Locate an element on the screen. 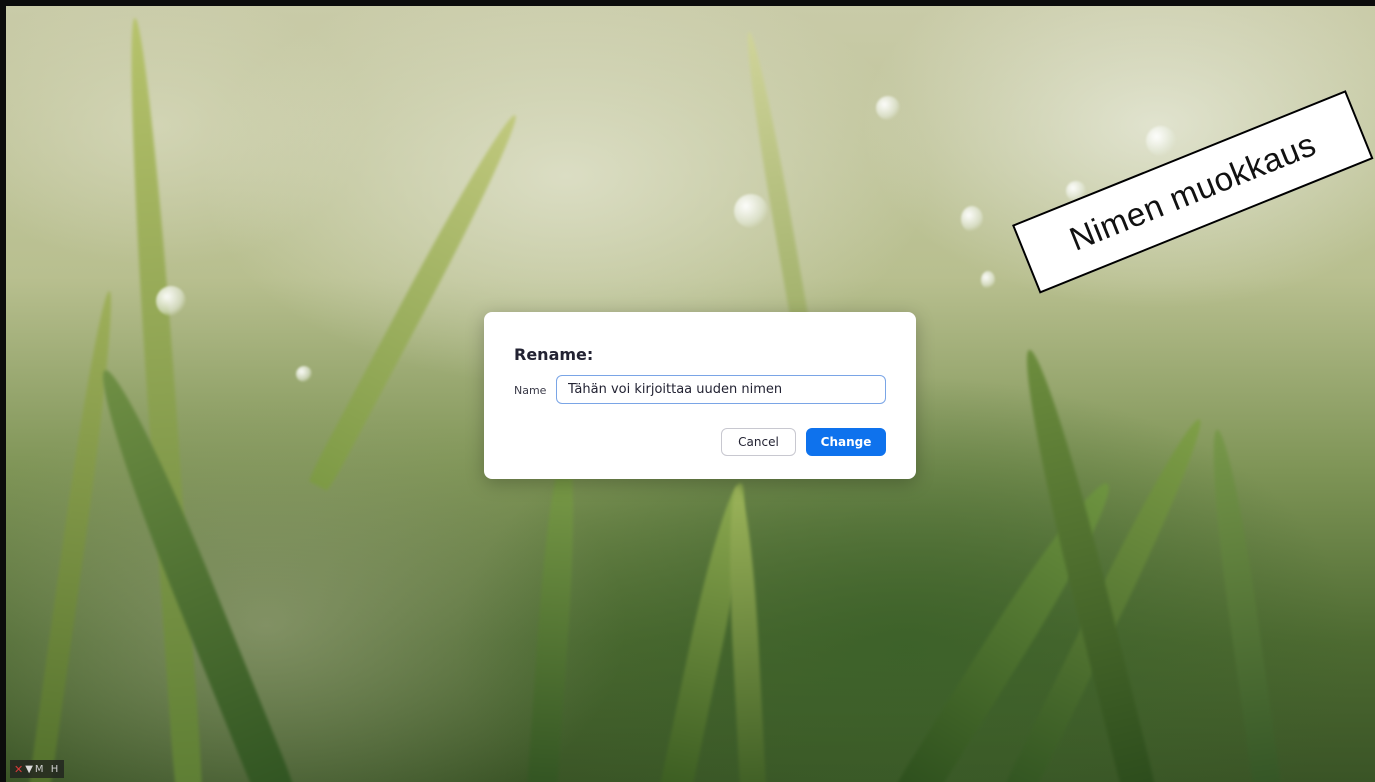 The width and height of the screenshot is (1375, 782). participant-status-bar: ✕ ▼ M H is located at coordinates (37, 769).